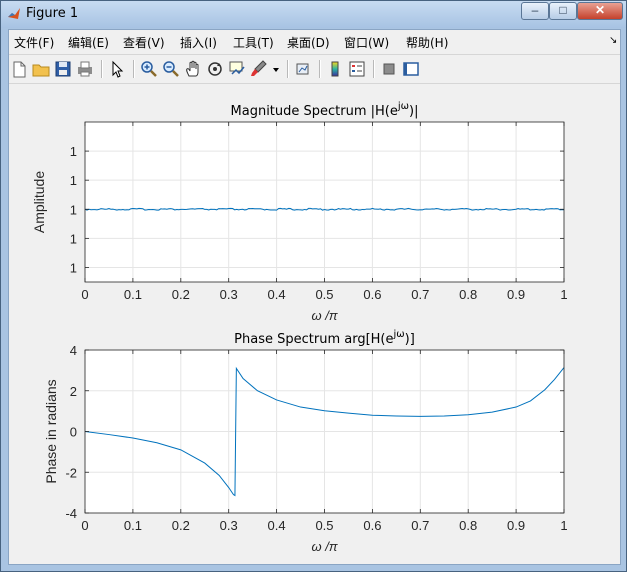 The width and height of the screenshot is (627, 572). I want to click on magnitude-title-superscript: jω, so click(403, 106).